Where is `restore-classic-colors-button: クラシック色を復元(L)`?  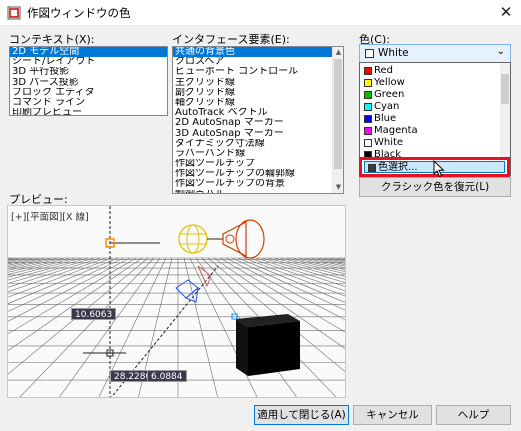
restore-classic-colors-button: クラシック色を復元(L) is located at coordinates (435, 187).